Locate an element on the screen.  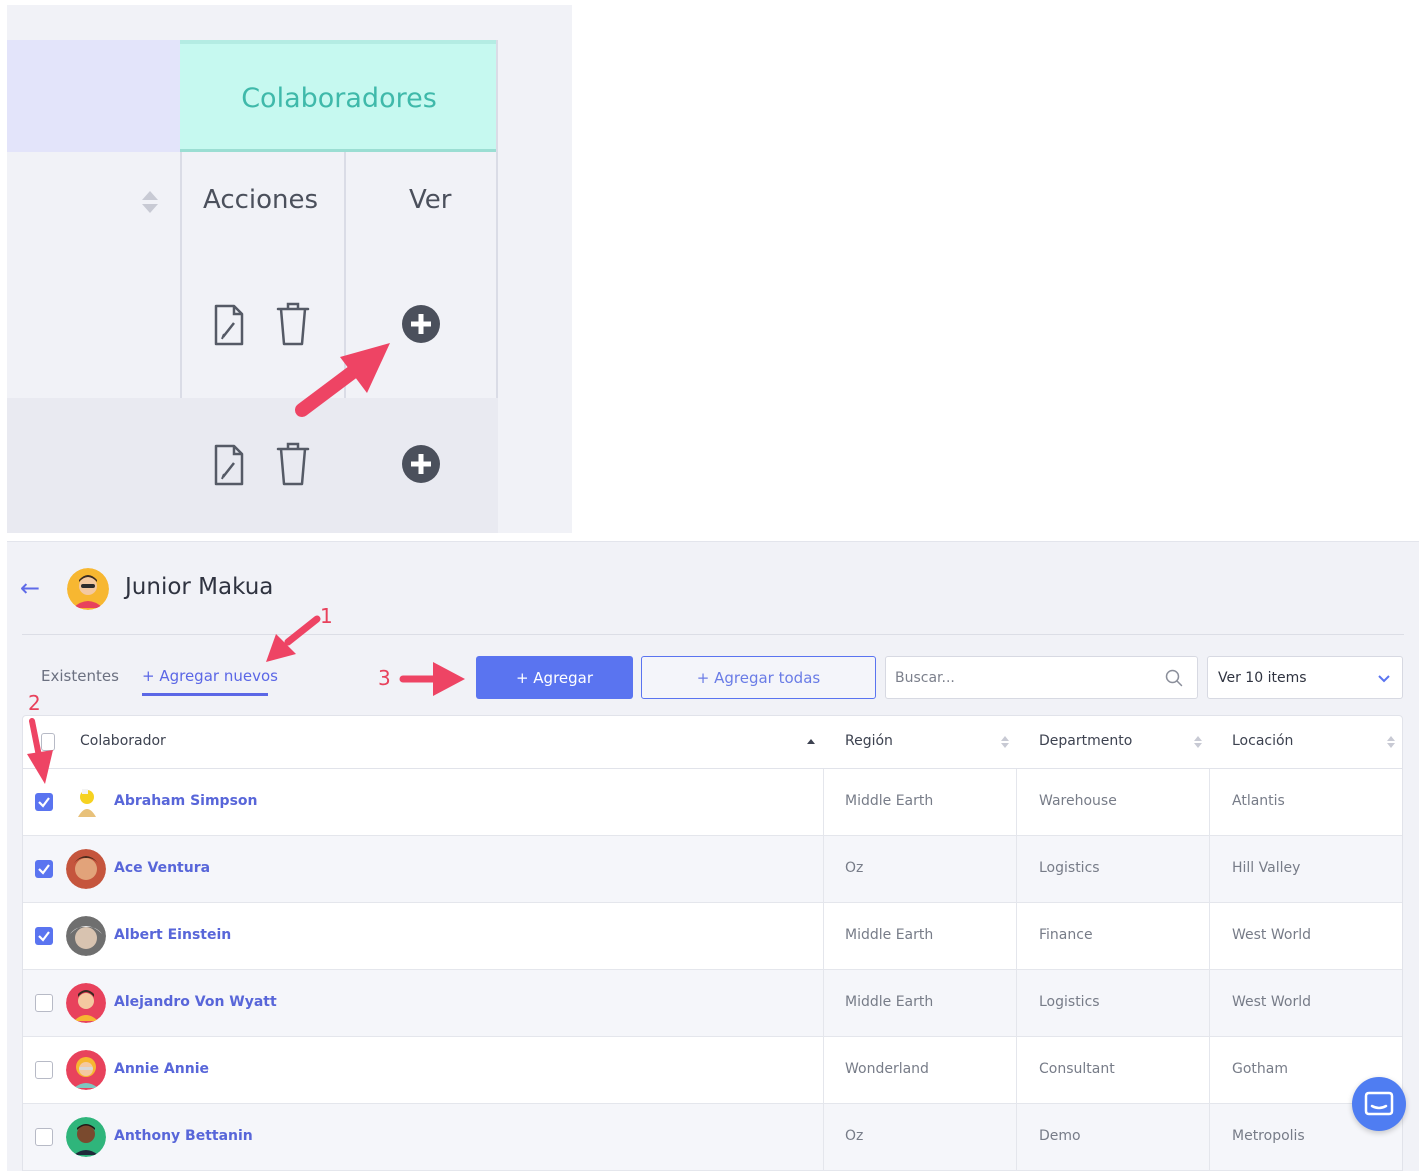
collaborator-name: Abraham Simpson is located at coordinates (186, 801).